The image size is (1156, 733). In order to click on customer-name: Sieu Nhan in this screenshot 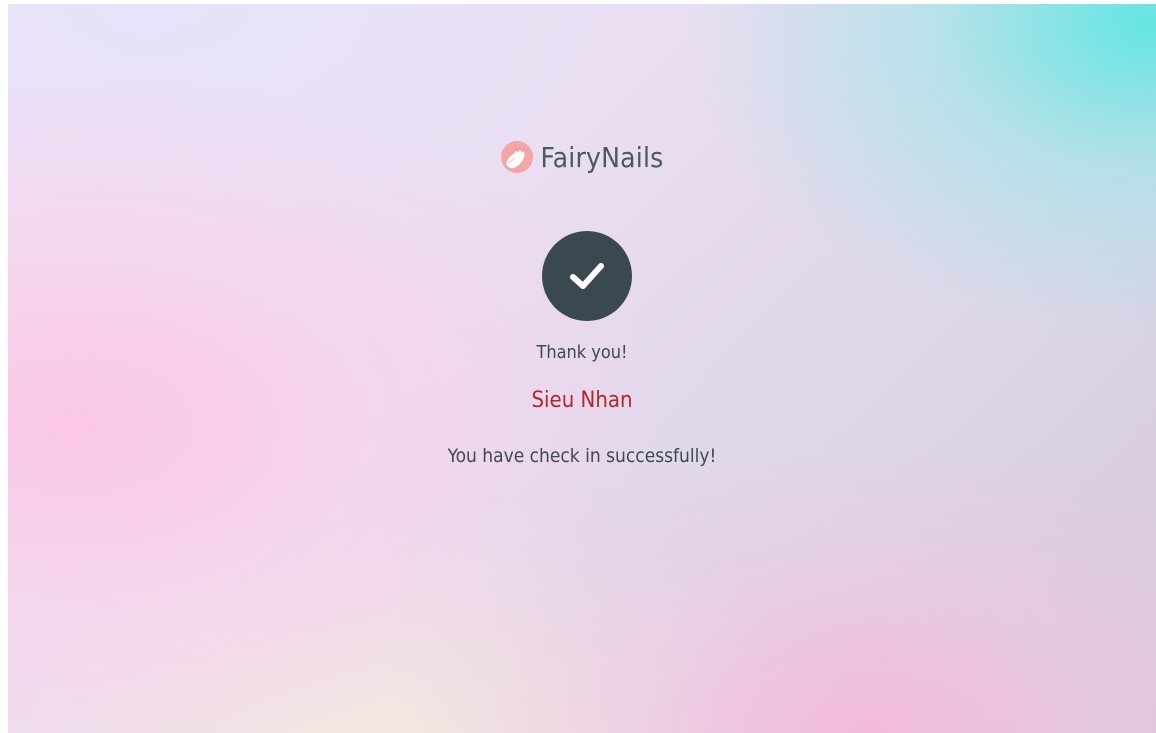, I will do `click(582, 400)`.